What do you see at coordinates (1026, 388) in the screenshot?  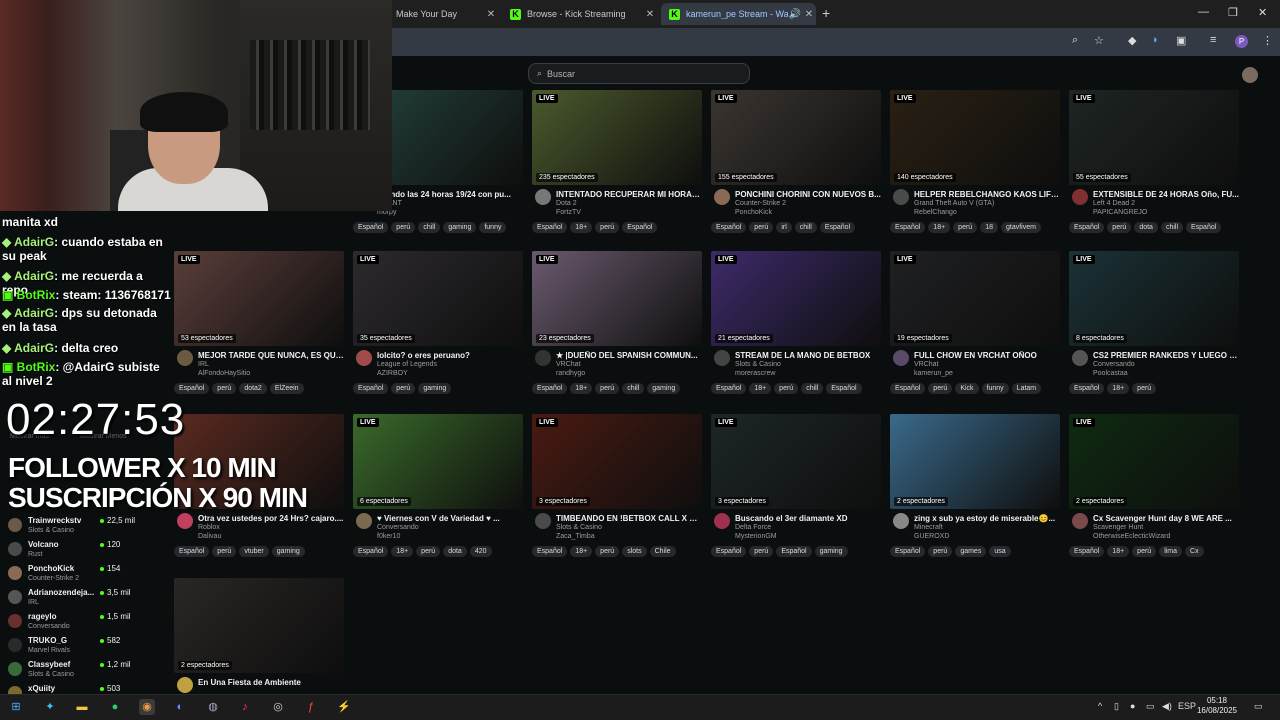 I see `stream-tag: Latam` at bounding box center [1026, 388].